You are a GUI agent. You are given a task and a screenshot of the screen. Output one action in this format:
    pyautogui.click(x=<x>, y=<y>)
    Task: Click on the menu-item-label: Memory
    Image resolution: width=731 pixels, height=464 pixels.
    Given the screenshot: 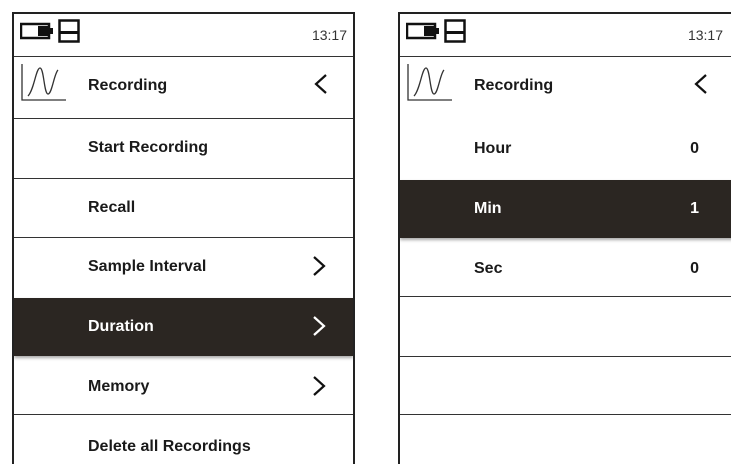 What is the action you would take?
    pyautogui.click(x=119, y=386)
    